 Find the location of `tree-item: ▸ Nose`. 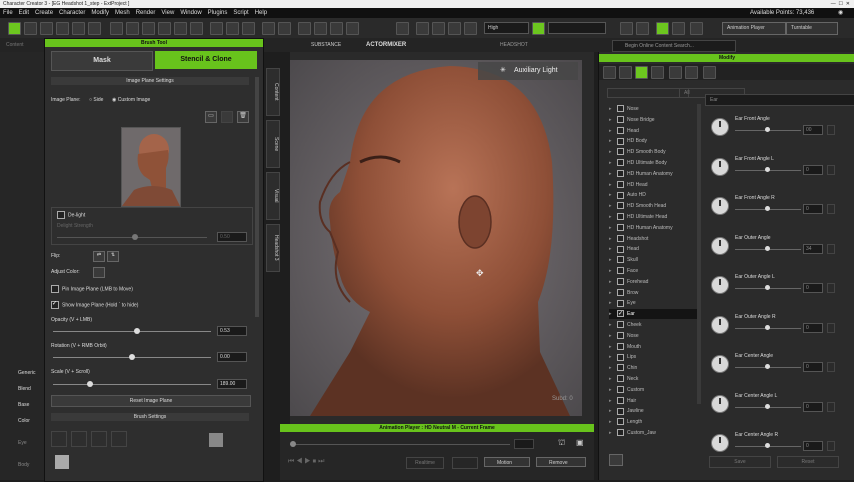

tree-item: ▸ Nose is located at coordinates (655, 109).